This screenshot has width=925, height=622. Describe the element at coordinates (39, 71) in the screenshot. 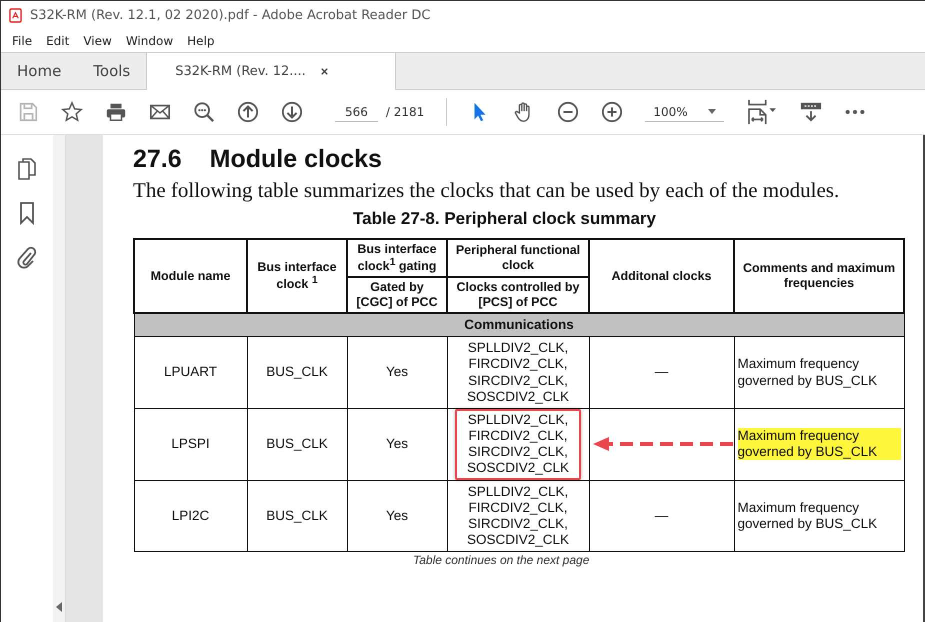

I see `tab: Home` at that location.